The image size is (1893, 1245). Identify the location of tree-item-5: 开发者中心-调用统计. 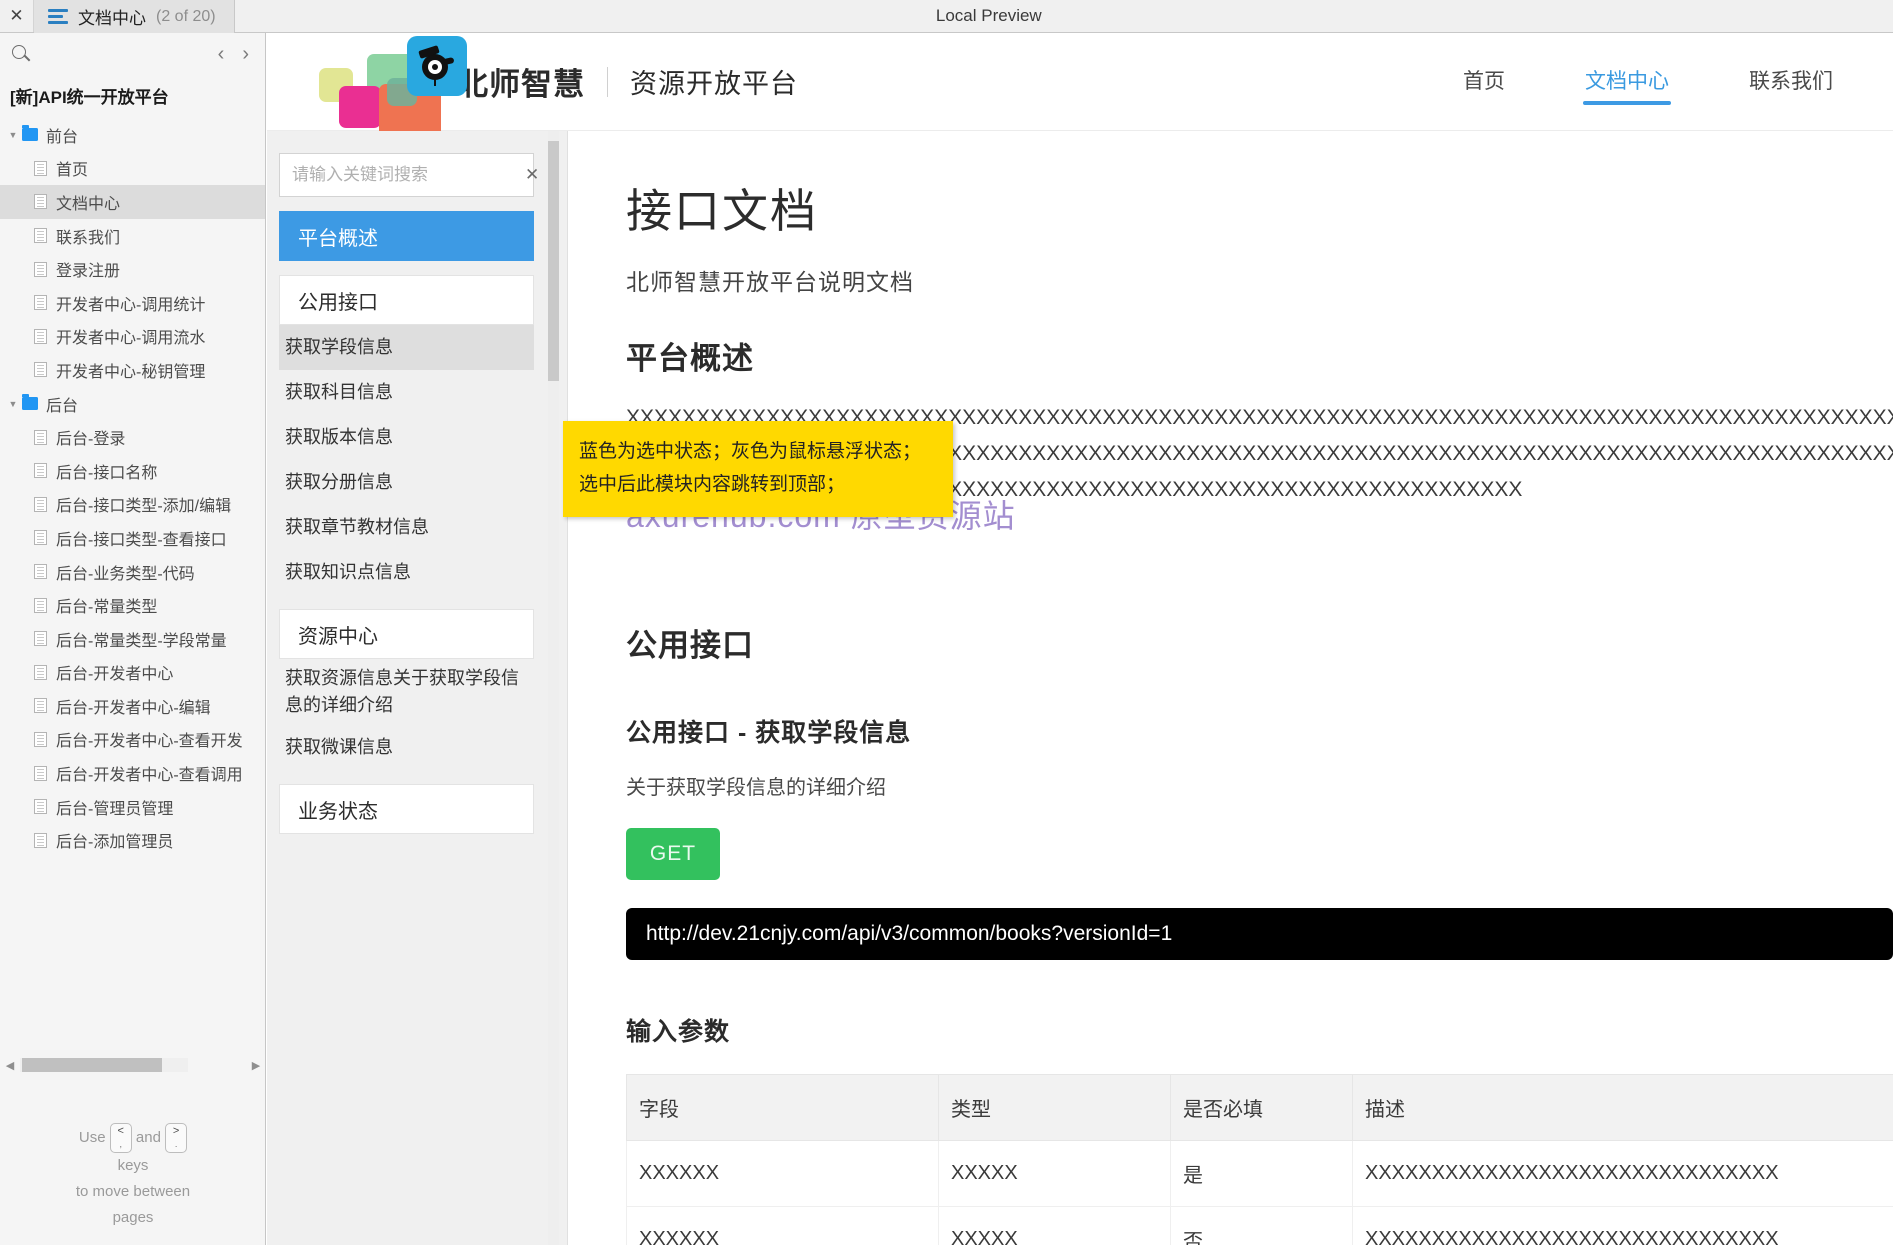
(132, 303).